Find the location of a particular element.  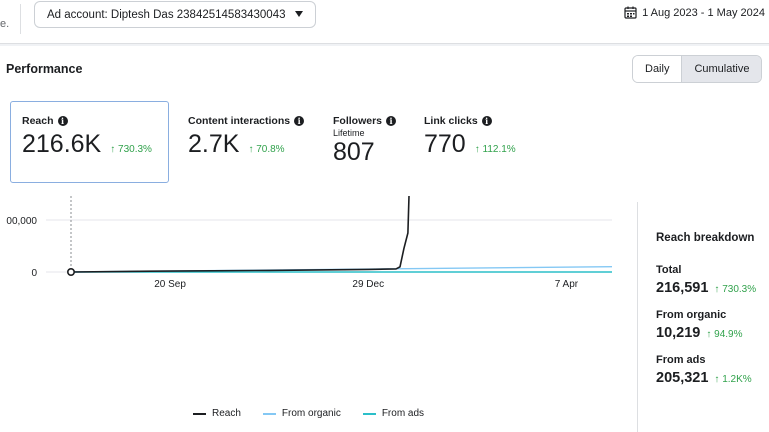

metric-value: 770 is located at coordinates (445, 144).